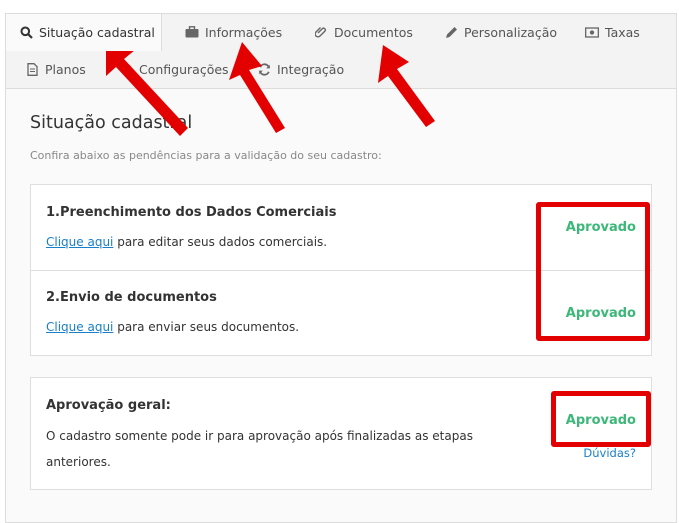 The width and height of the screenshot is (679, 523). What do you see at coordinates (131, 297) in the screenshot?
I see `step-title: 2.Envio de documentos` at bounding box center [131, 297].